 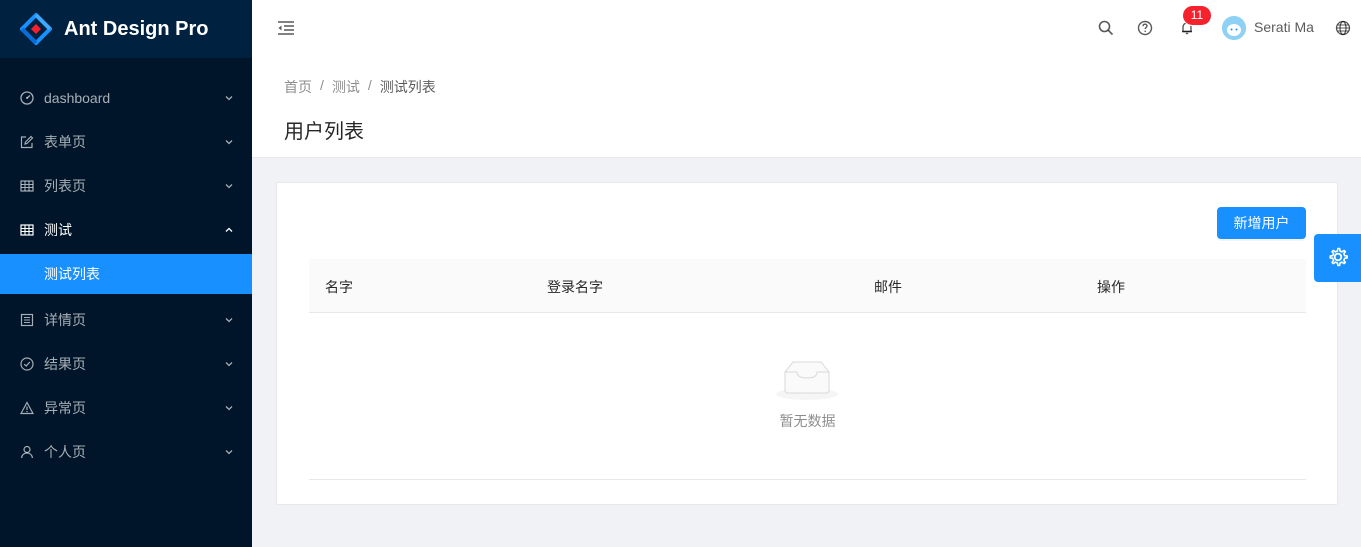 I want to click on user-icon, so click(x=27, y=452).